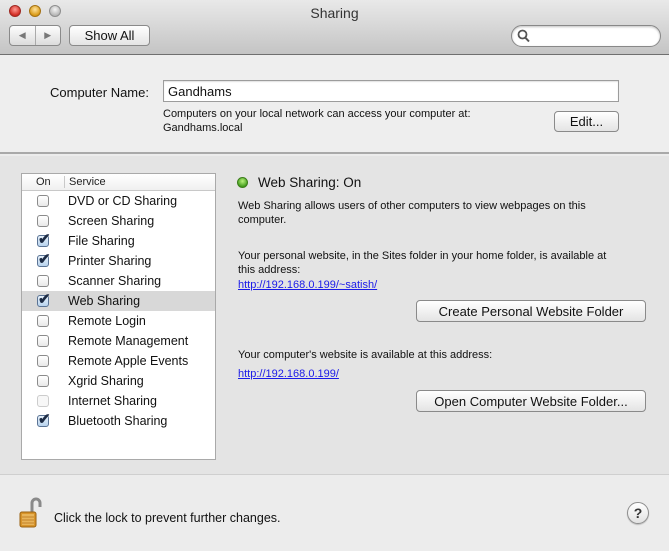 This screenshot has height=551, width=669. I want to click on search-field, so click(586, 36).